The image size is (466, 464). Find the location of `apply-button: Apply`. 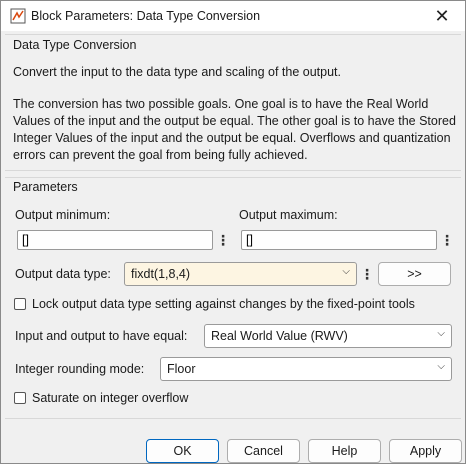

apply-button: Apply is located at coordinates (425, 451).